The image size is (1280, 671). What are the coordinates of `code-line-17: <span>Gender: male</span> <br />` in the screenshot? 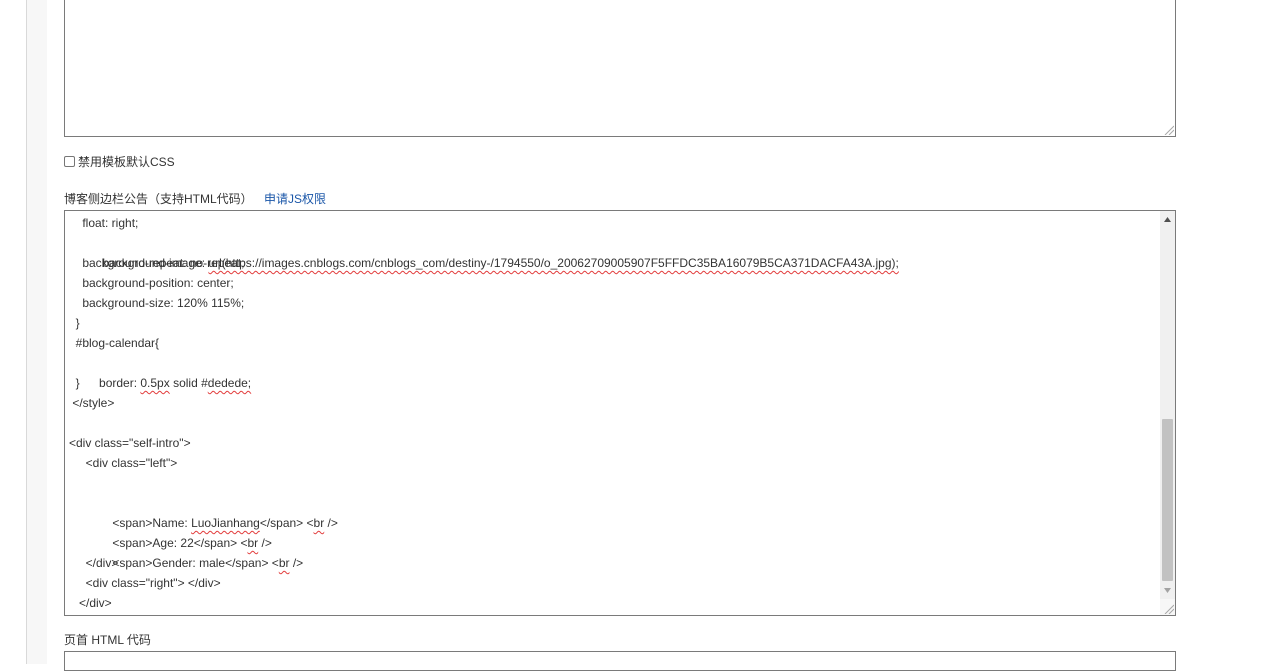 It's located at (614, 551).